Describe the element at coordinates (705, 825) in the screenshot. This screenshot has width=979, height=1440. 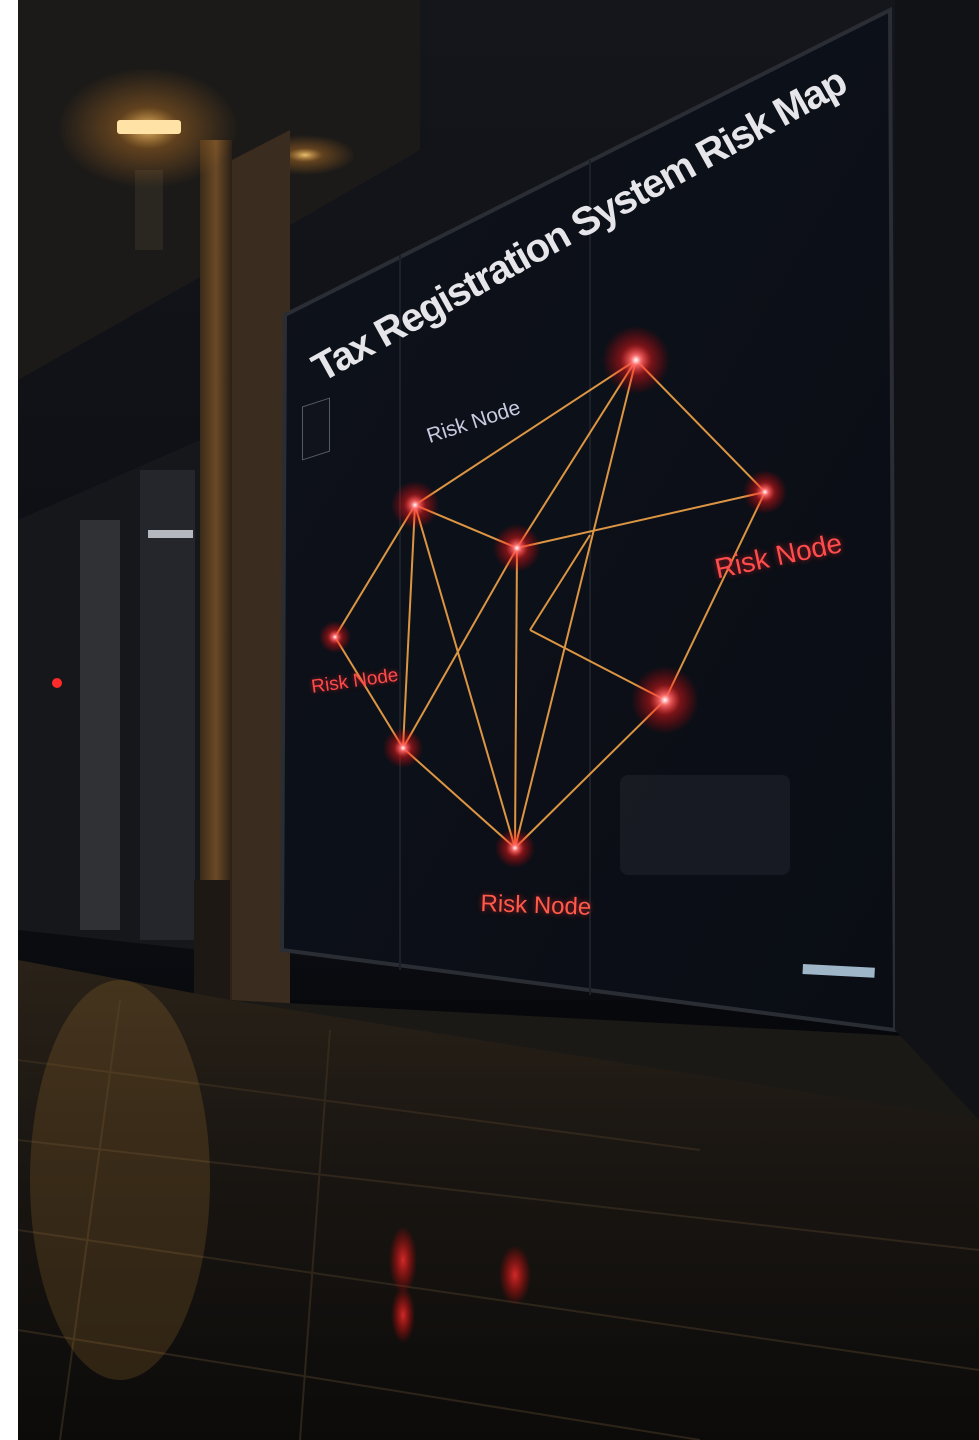
I see `reflected-van` at that location.